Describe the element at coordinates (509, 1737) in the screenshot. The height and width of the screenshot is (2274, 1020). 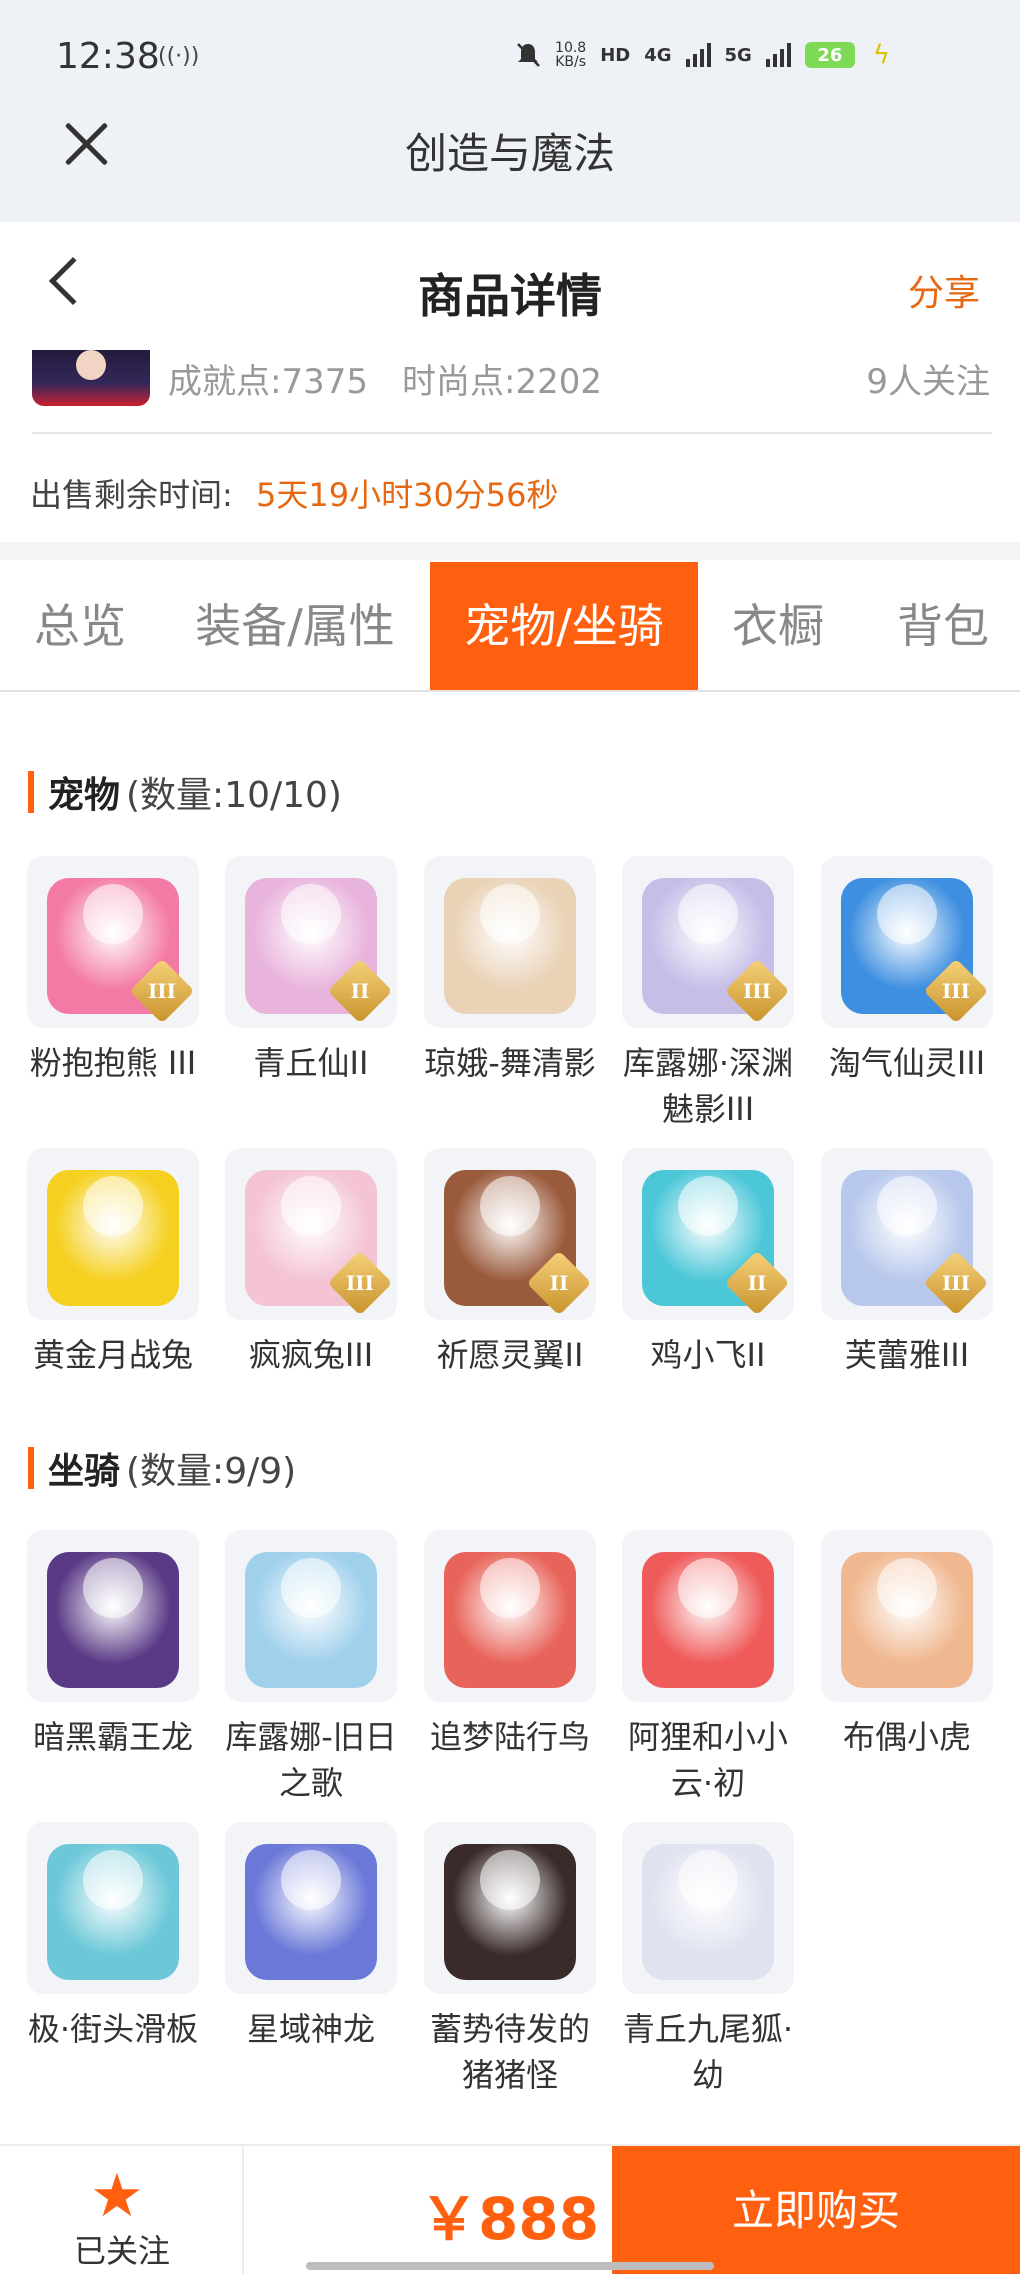
I see `item-name: 追梦陆行鸟` at that location.